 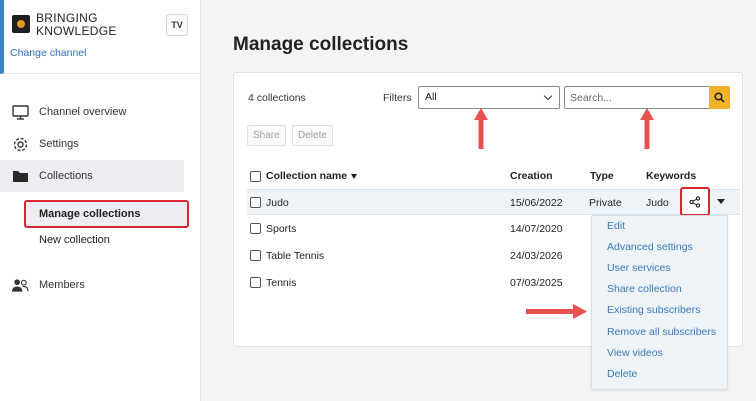 What do you see at coordinates (536, 256) in the screenshot?
I see `row-creation: 24/03/2026` at bounding box center [536, 256].